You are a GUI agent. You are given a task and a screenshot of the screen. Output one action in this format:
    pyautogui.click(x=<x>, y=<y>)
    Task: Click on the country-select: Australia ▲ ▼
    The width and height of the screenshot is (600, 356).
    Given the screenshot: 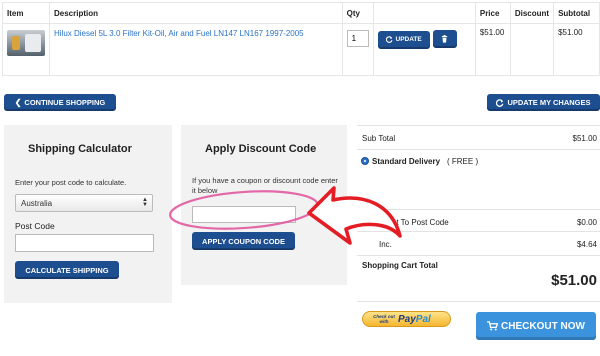 What is the action you would take?
    pyautogui.click(x=84, y=203)
    